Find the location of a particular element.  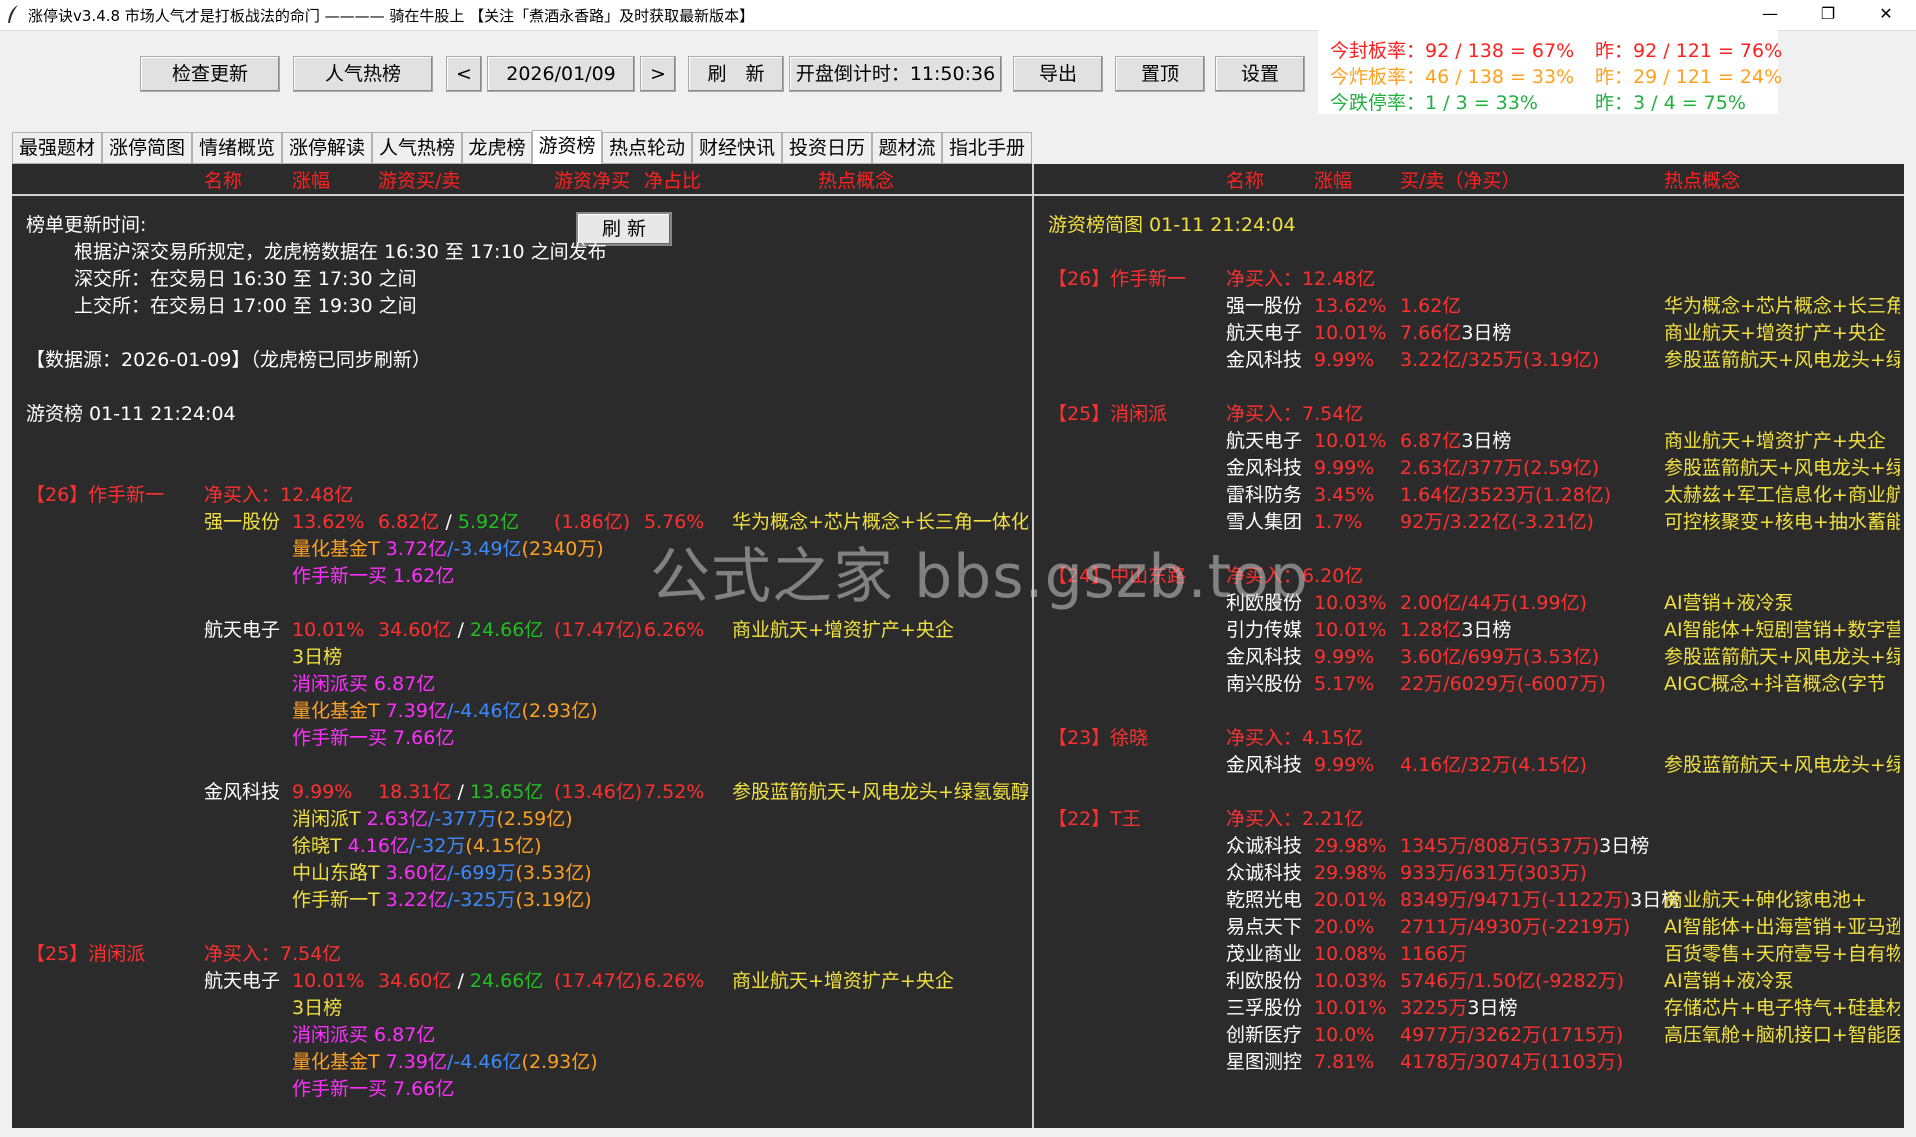

tab-finance-news: 财经快讯 is located at coordinates (737, 148).